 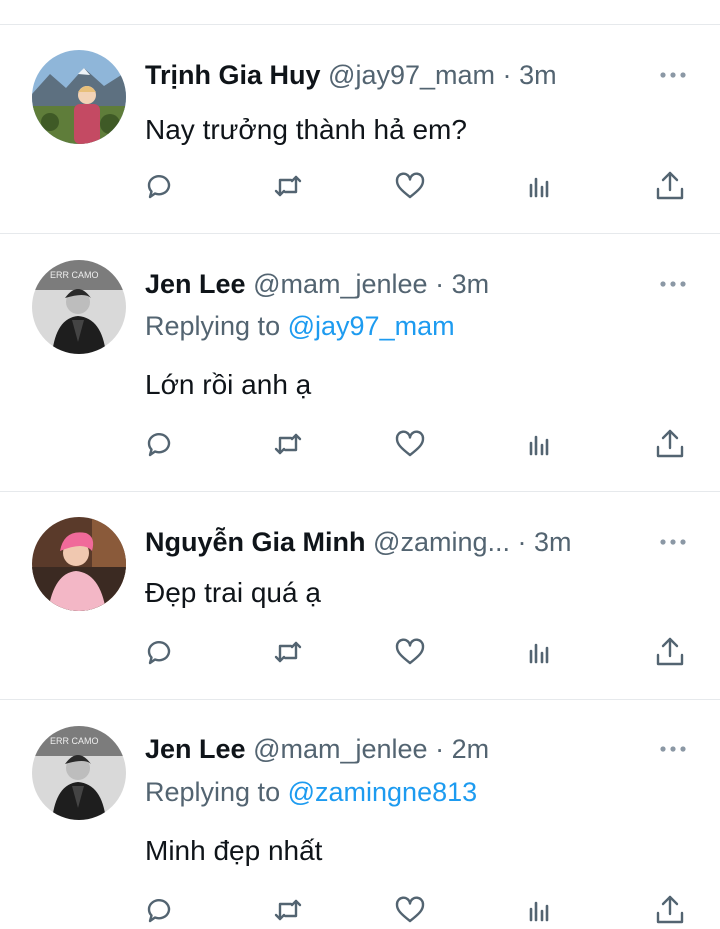 What do you see at coordinates (233, 75) in the screenshot?
I see `display-name: Trịnh Gia Huy` at bounding box center [233, 75].